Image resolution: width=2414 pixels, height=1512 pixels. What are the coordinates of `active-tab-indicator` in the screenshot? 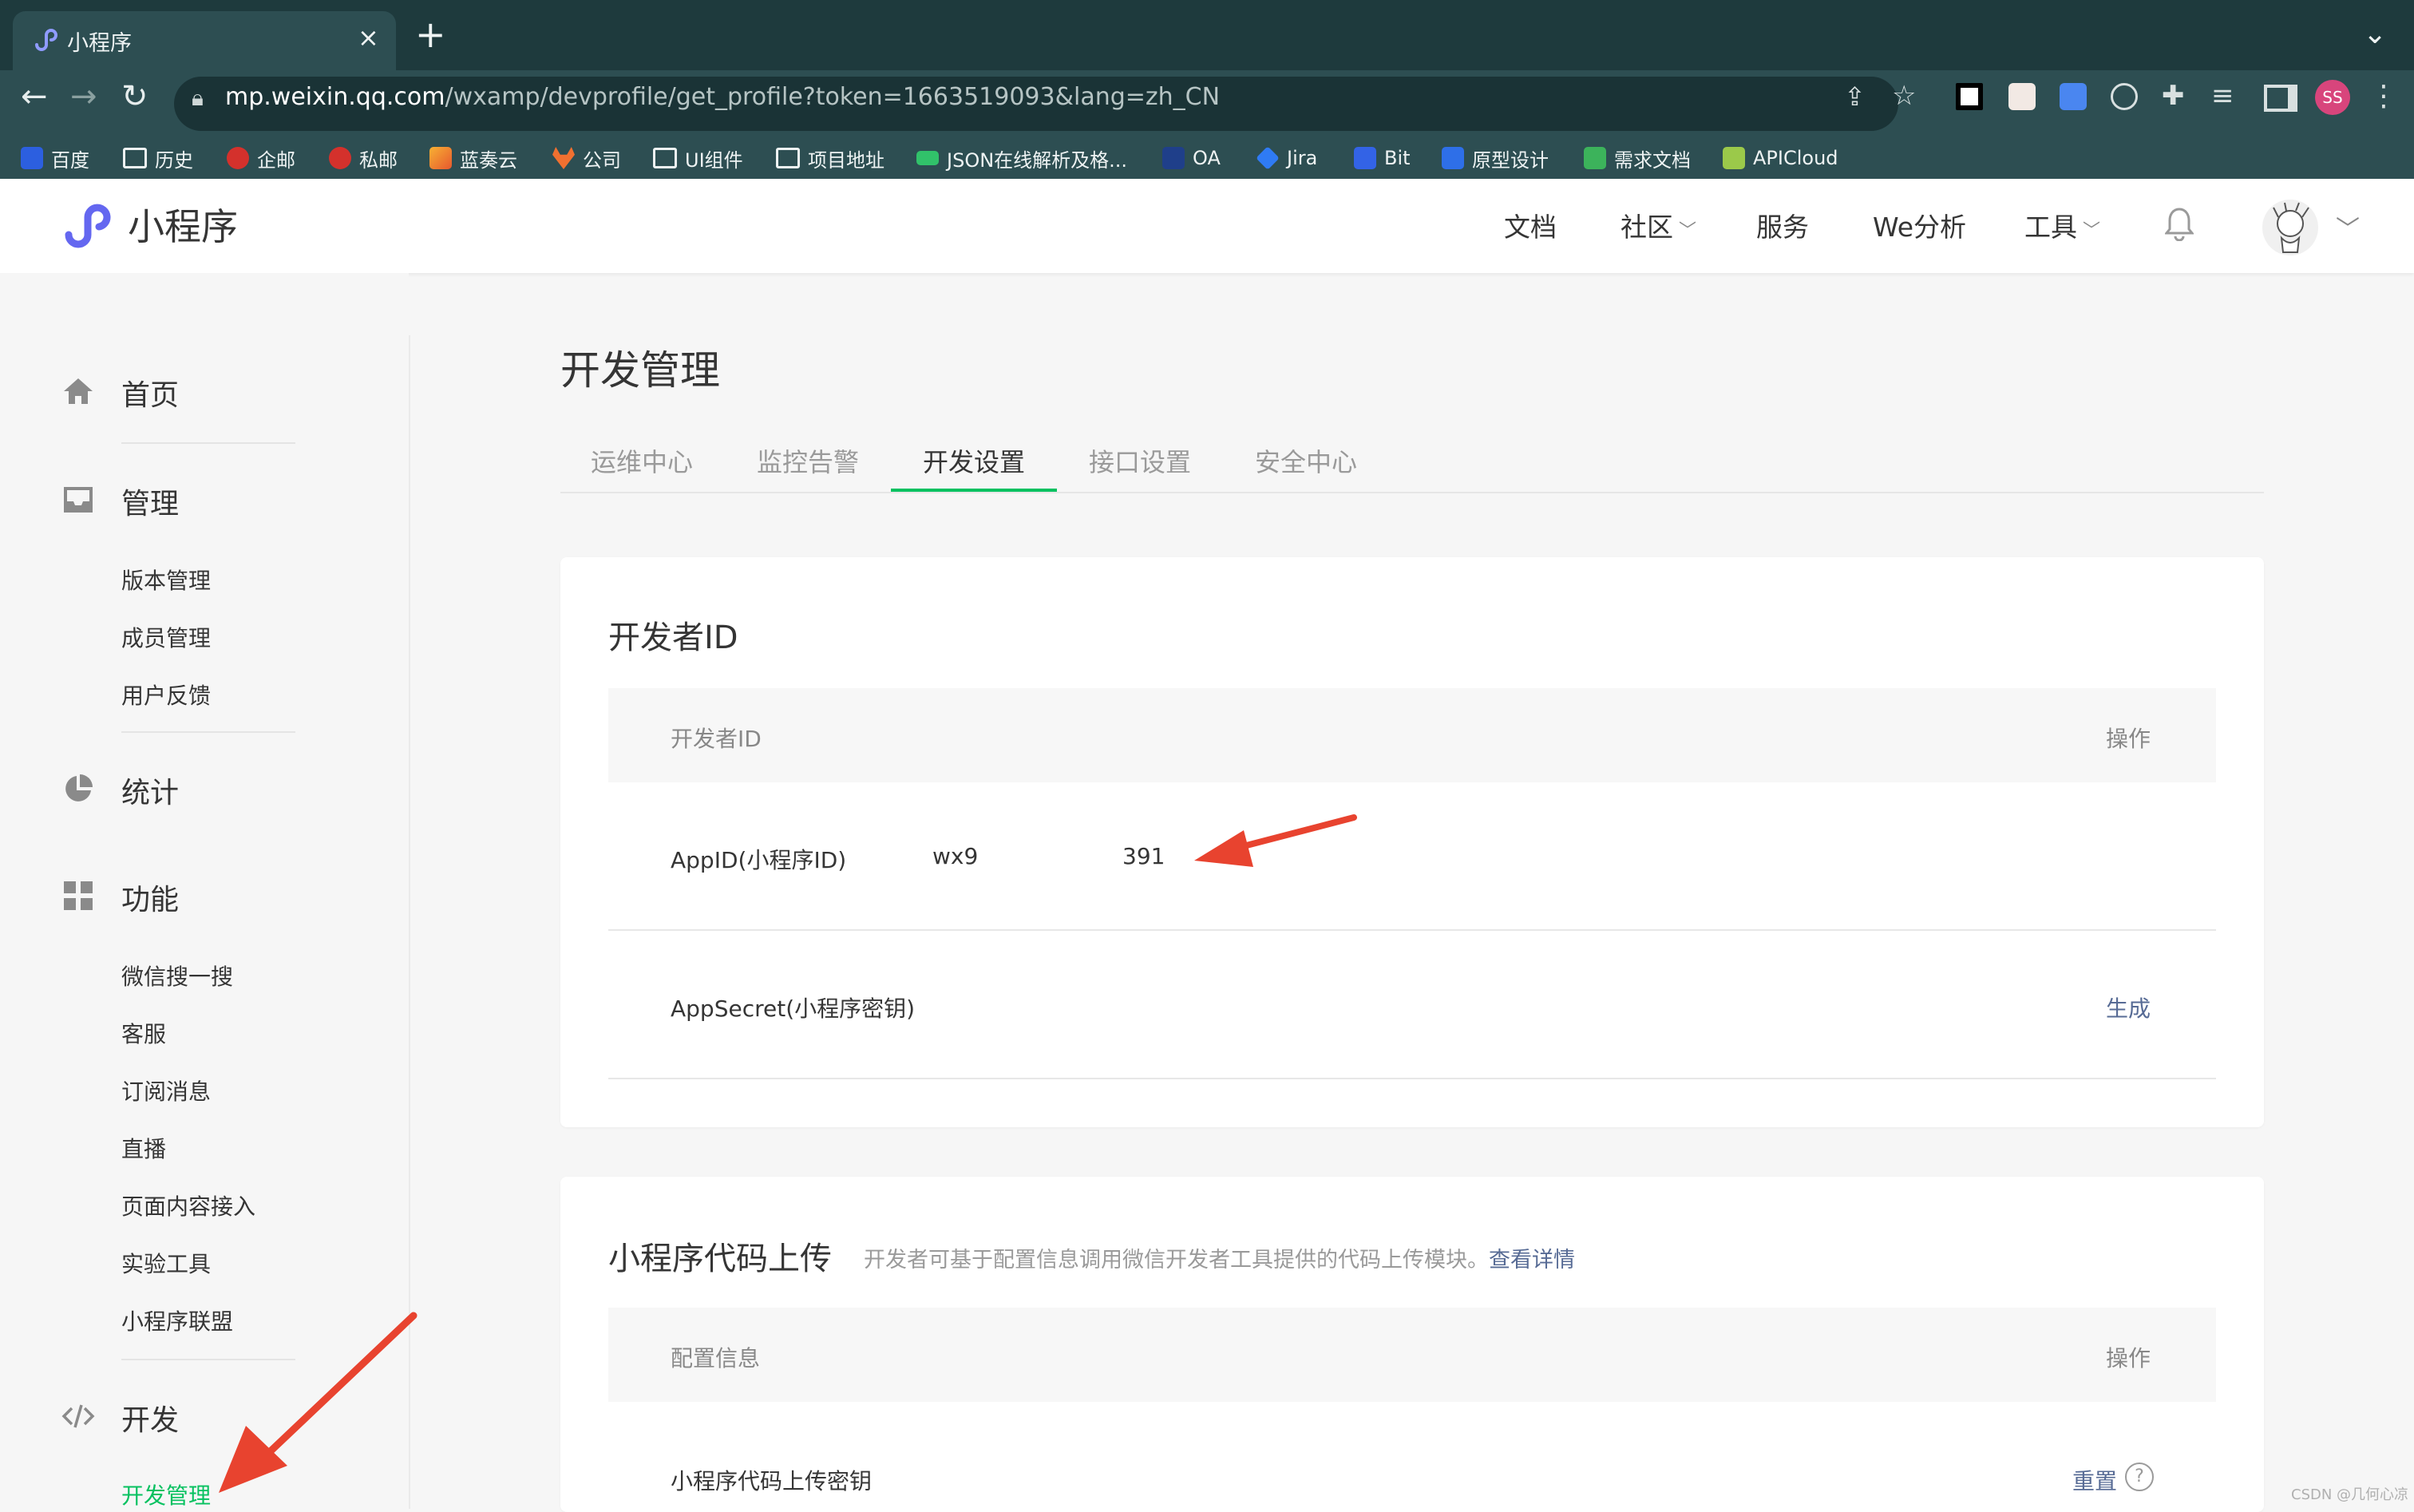 It's located at (974, 490).